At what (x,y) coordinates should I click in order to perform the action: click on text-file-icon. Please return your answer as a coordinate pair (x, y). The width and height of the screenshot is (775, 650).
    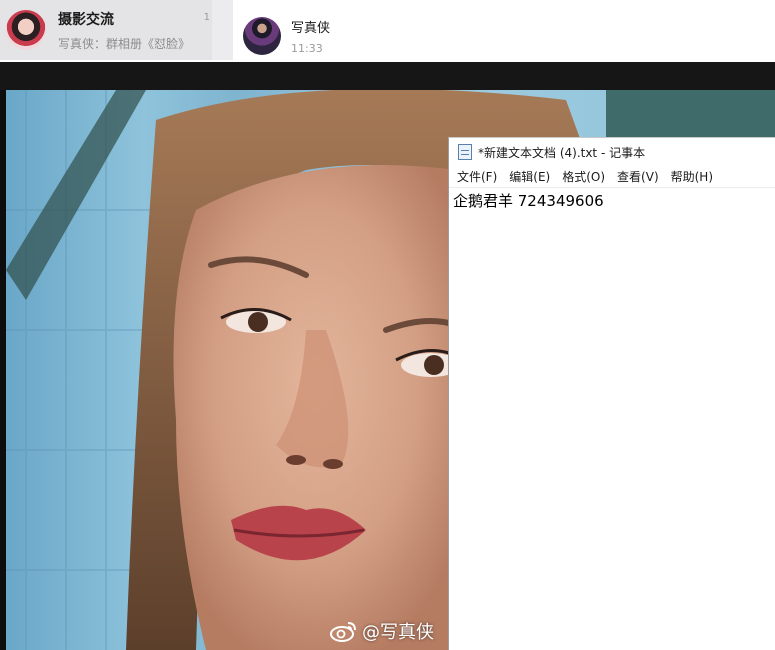
    Looking at the image, I should click on (465, 152).